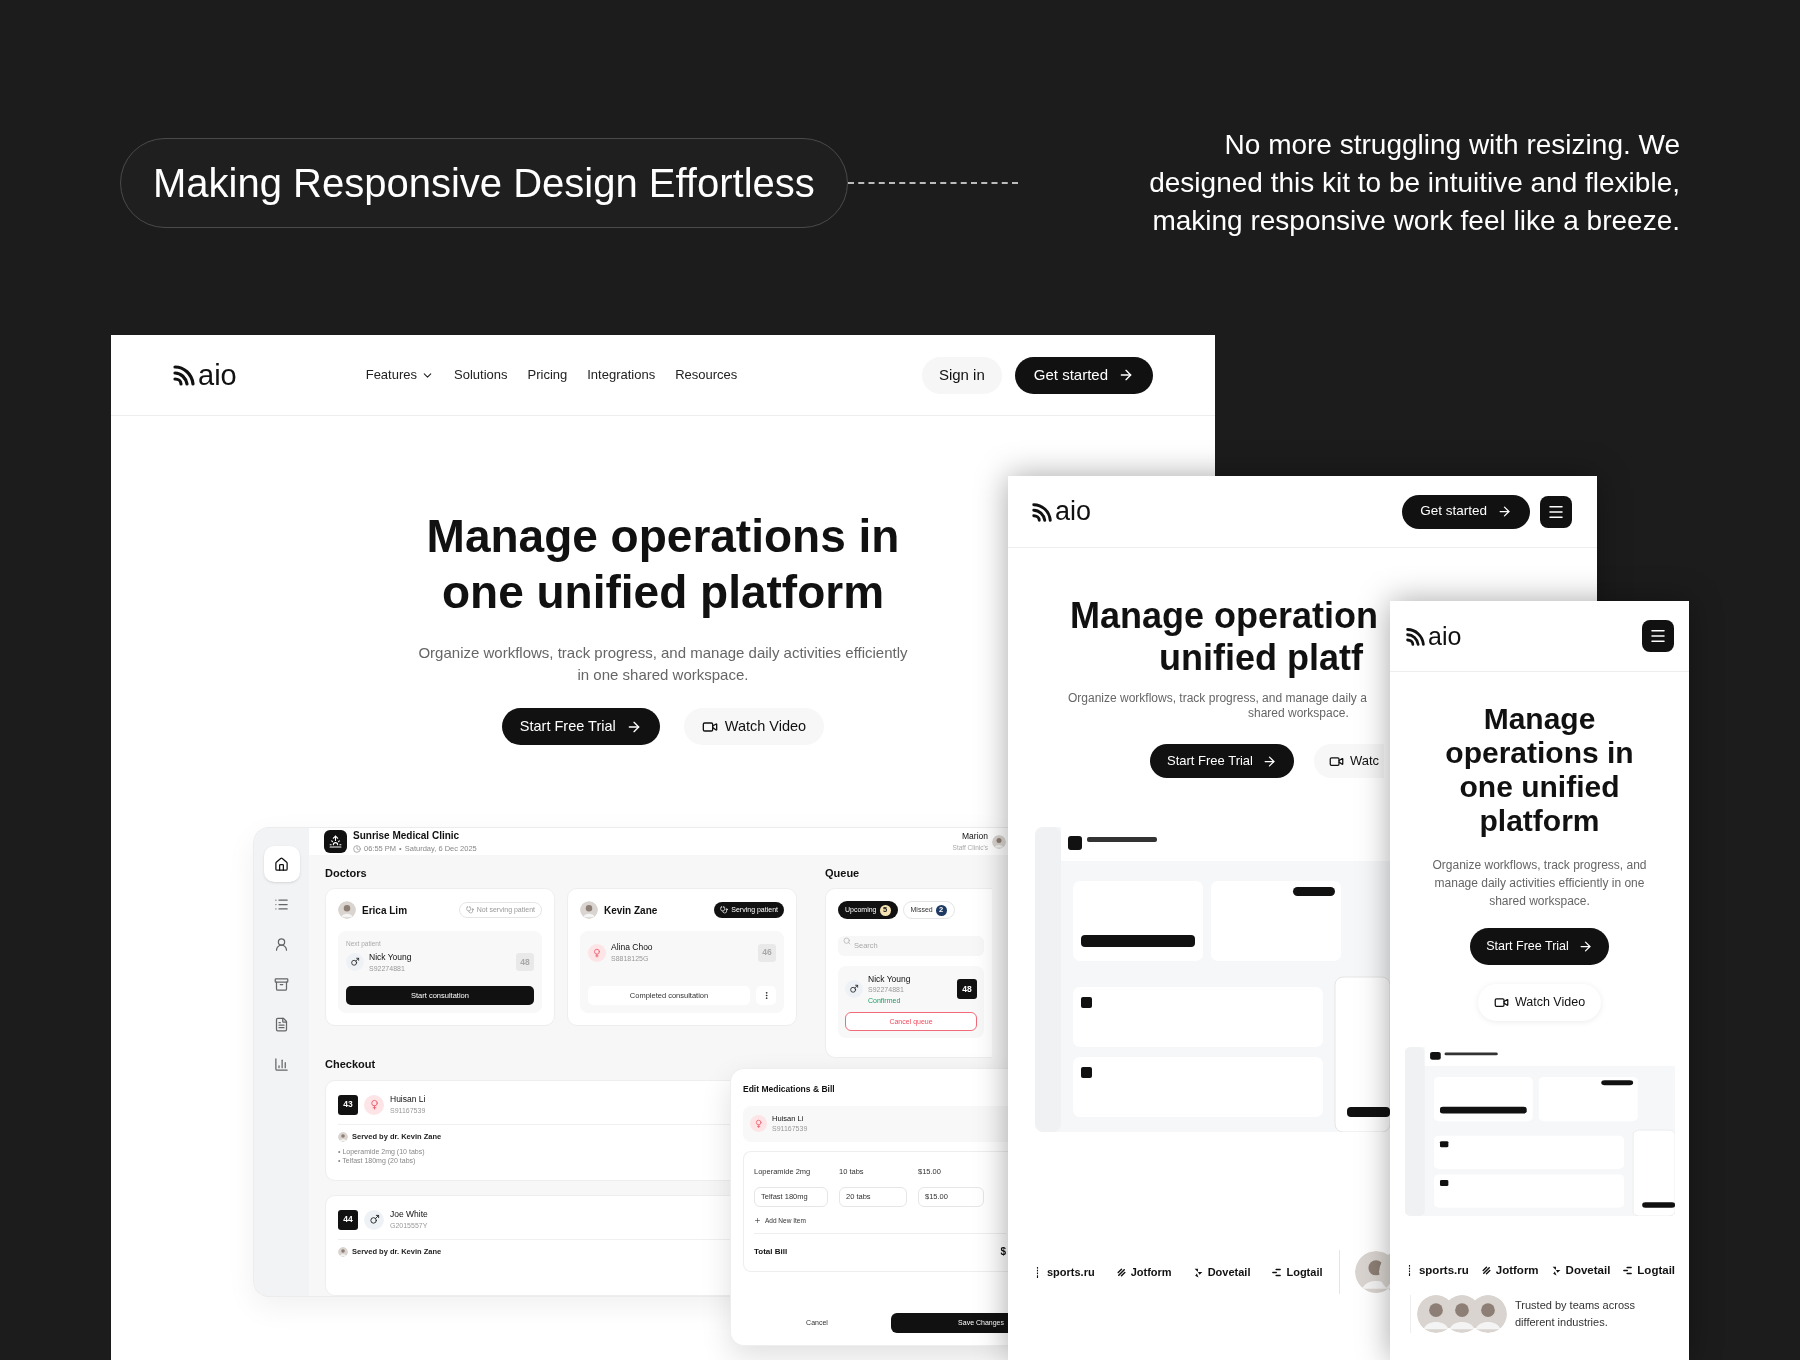  What do you see at coordinates (409, 1214) in the screenshot?
I see `patient-name: Joe White` at bounding box center [409, 1214].